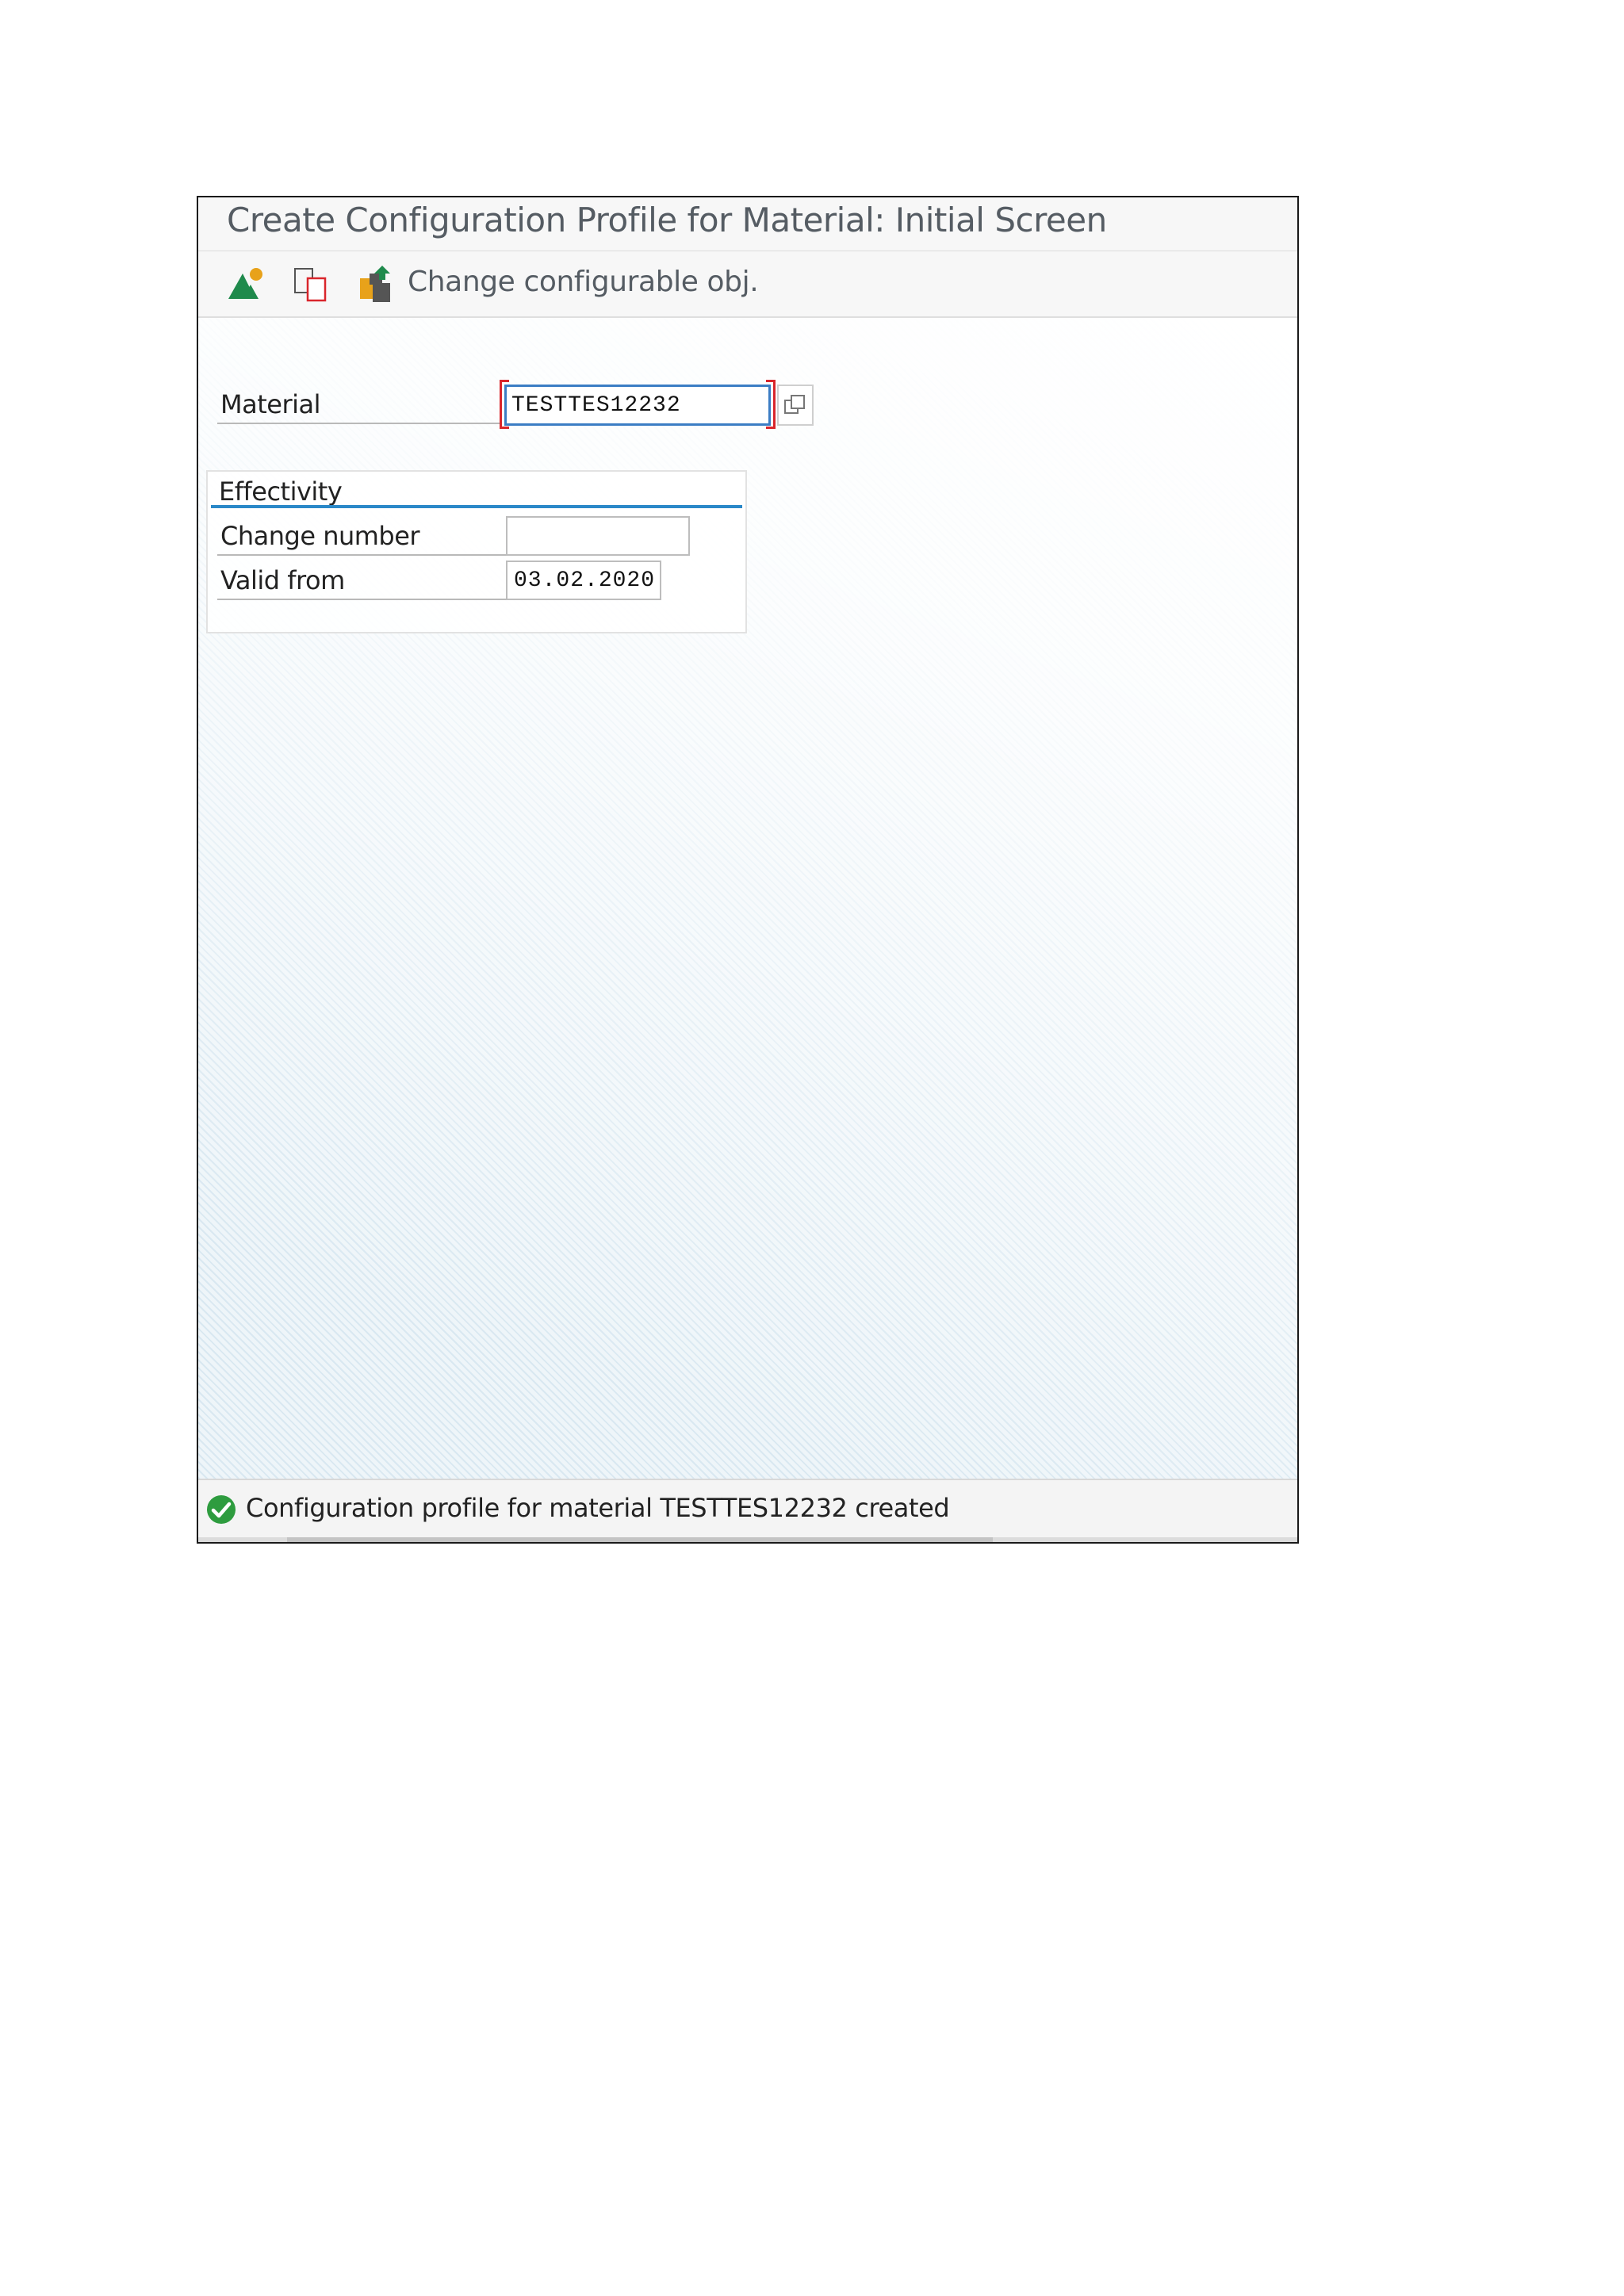 The height and width of the screenshot is (2296, 1624). I want to click on configurable-object-icon, so click(378, 284).